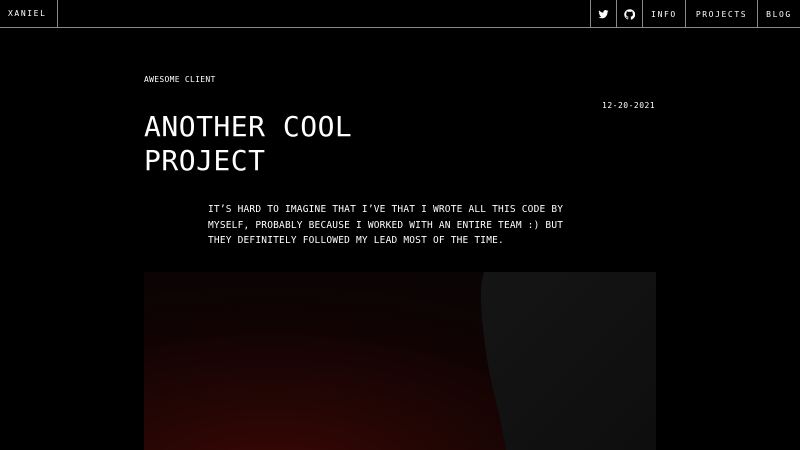 The width and height of the screenshot is (800, 450). I want to click on github-link, so click(629, 14).